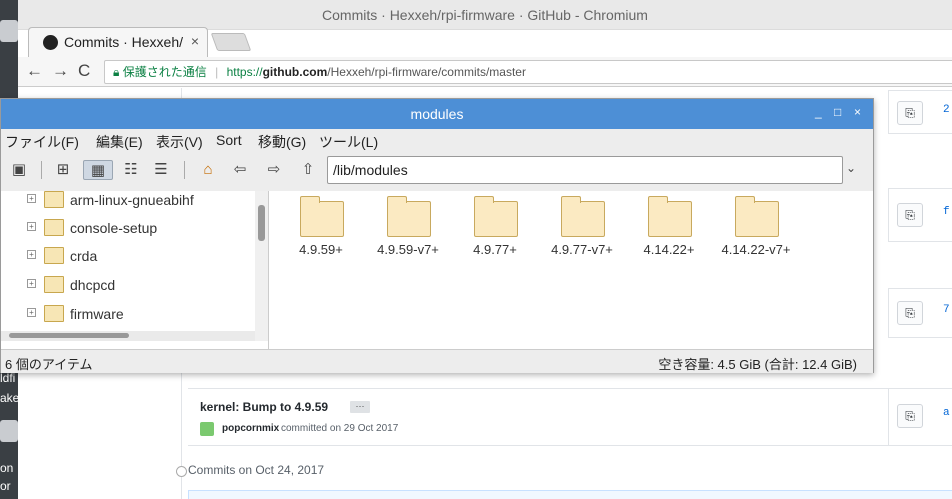  I want to click on commit-sha: 7, so click(946, 310).